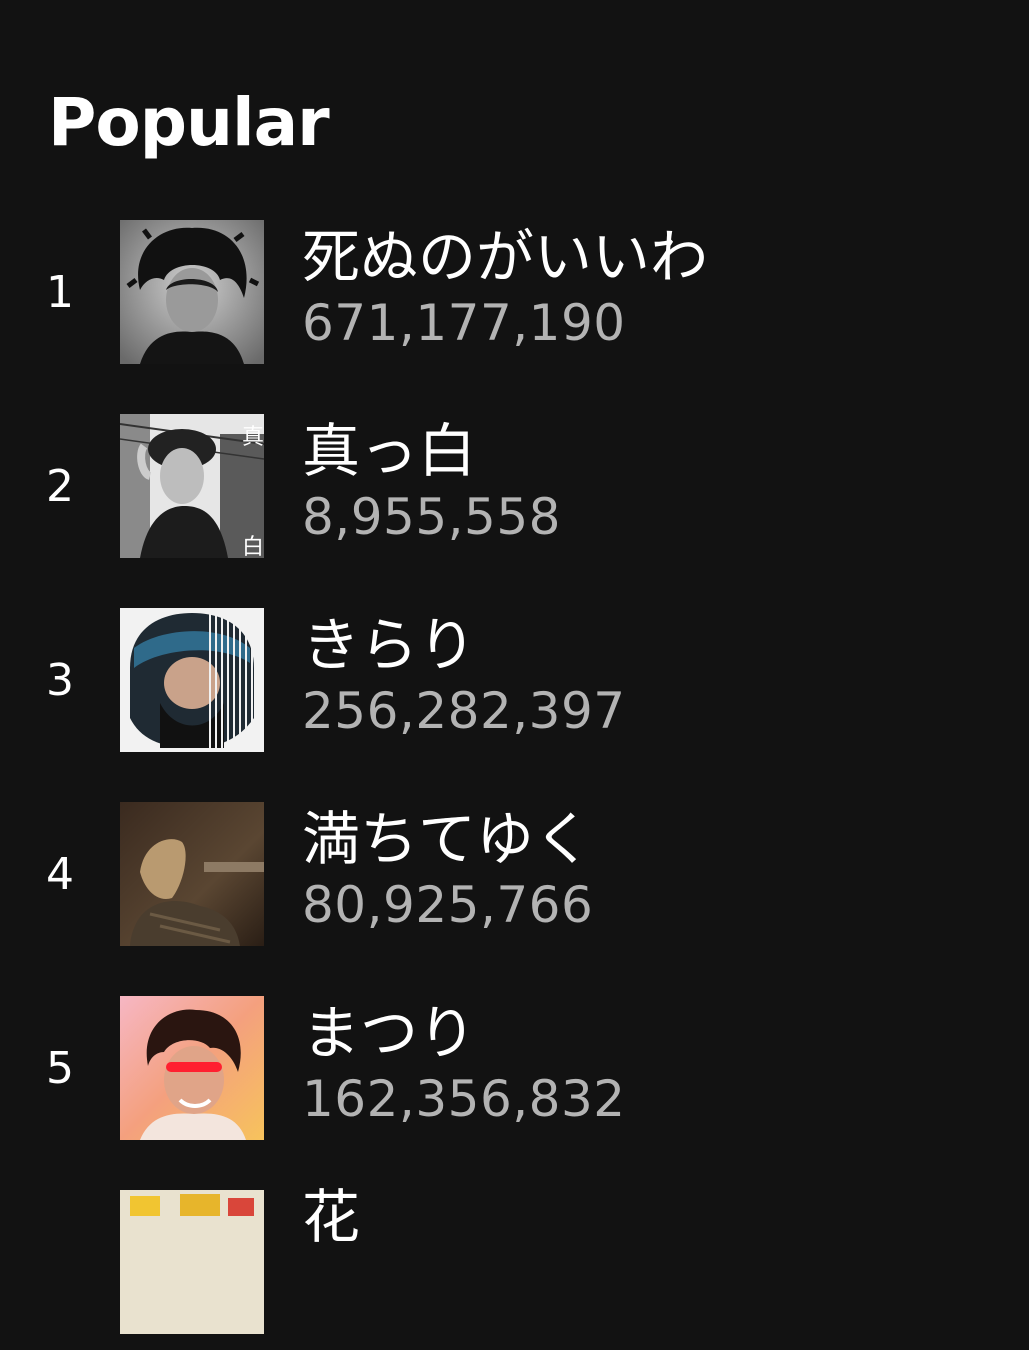  What do you see at coordinates (389, 1033) in the screenshot?
I see `track-title: まつり` at bounding box center [389, 1033].